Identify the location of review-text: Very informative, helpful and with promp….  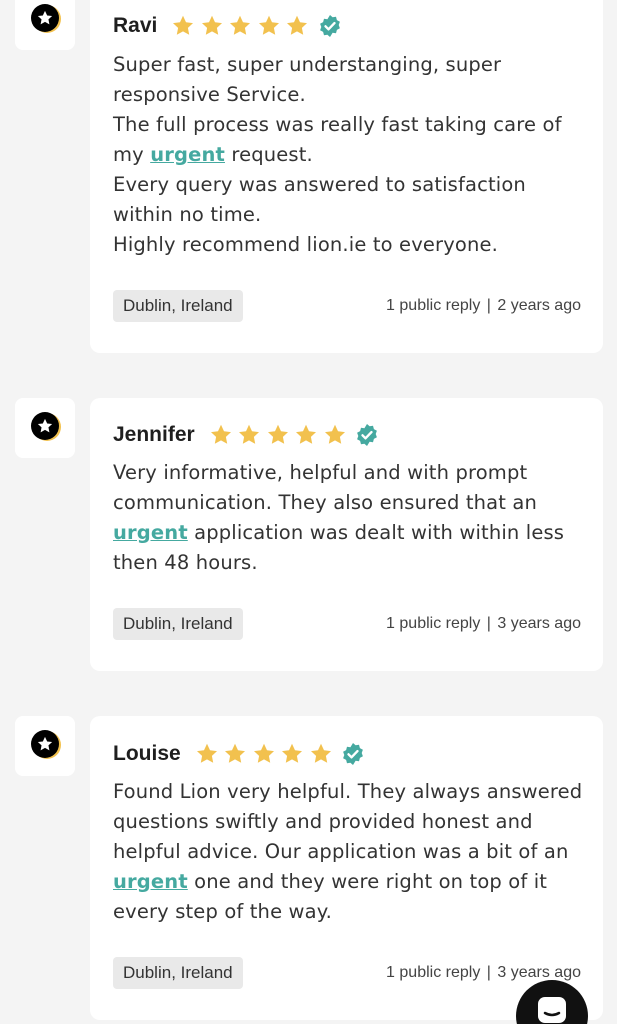
(348, 518).